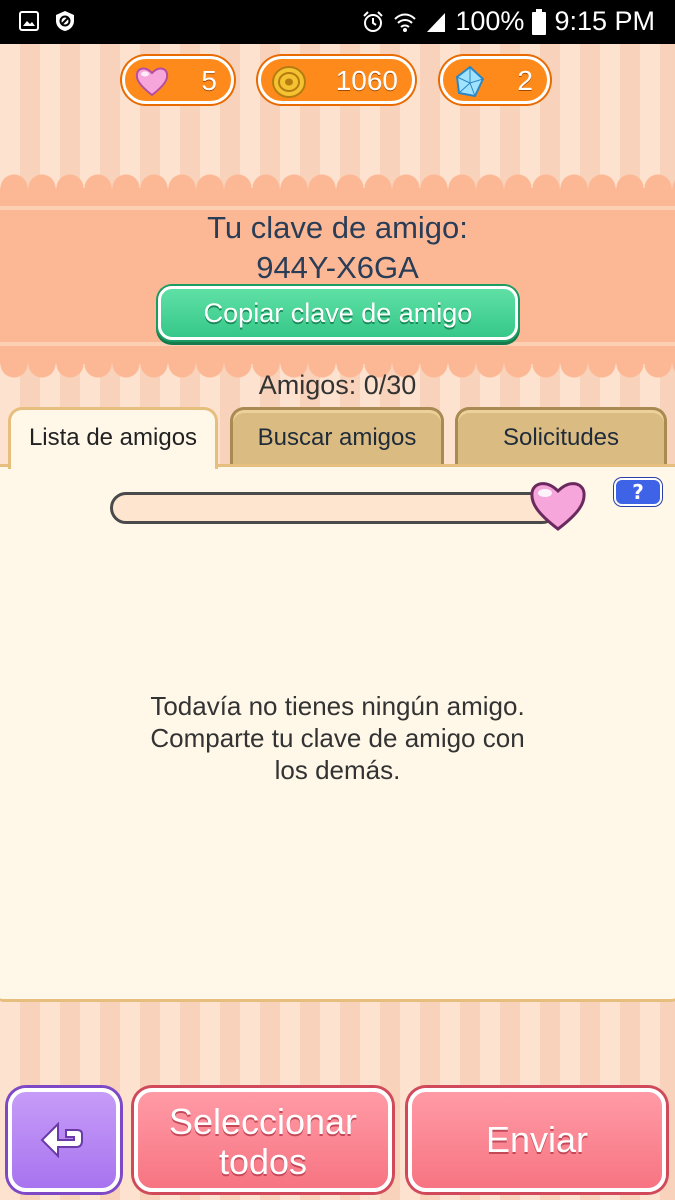 The width and height of the screenshot is (675, 1200). What do you see at coordinates (337, 385) in the screenshot?
I see `friends-count: Amigos: 0/30` at bounding box center [337, 385].